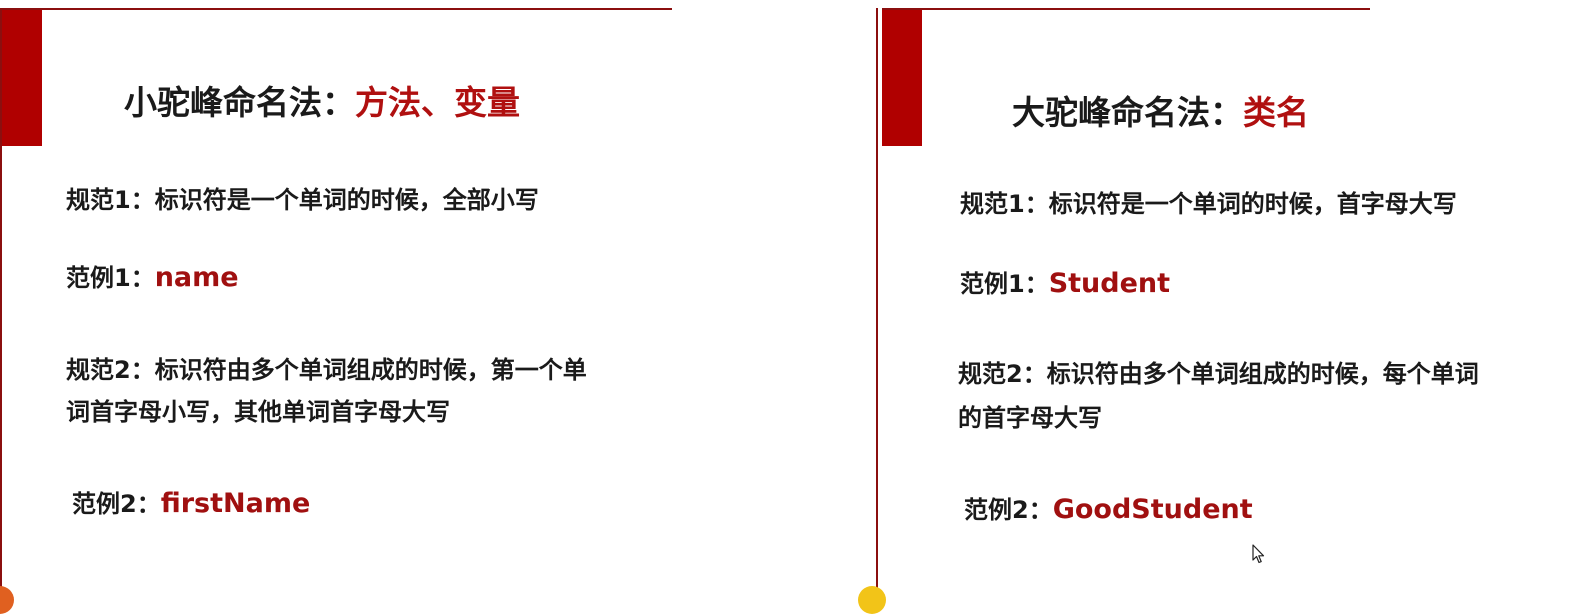 The height and width of the screenshot is (614, 1574). Describe the element at coordinates (872, 600) in the screenshot. I see `toolbar-dot-yellow` at that location.